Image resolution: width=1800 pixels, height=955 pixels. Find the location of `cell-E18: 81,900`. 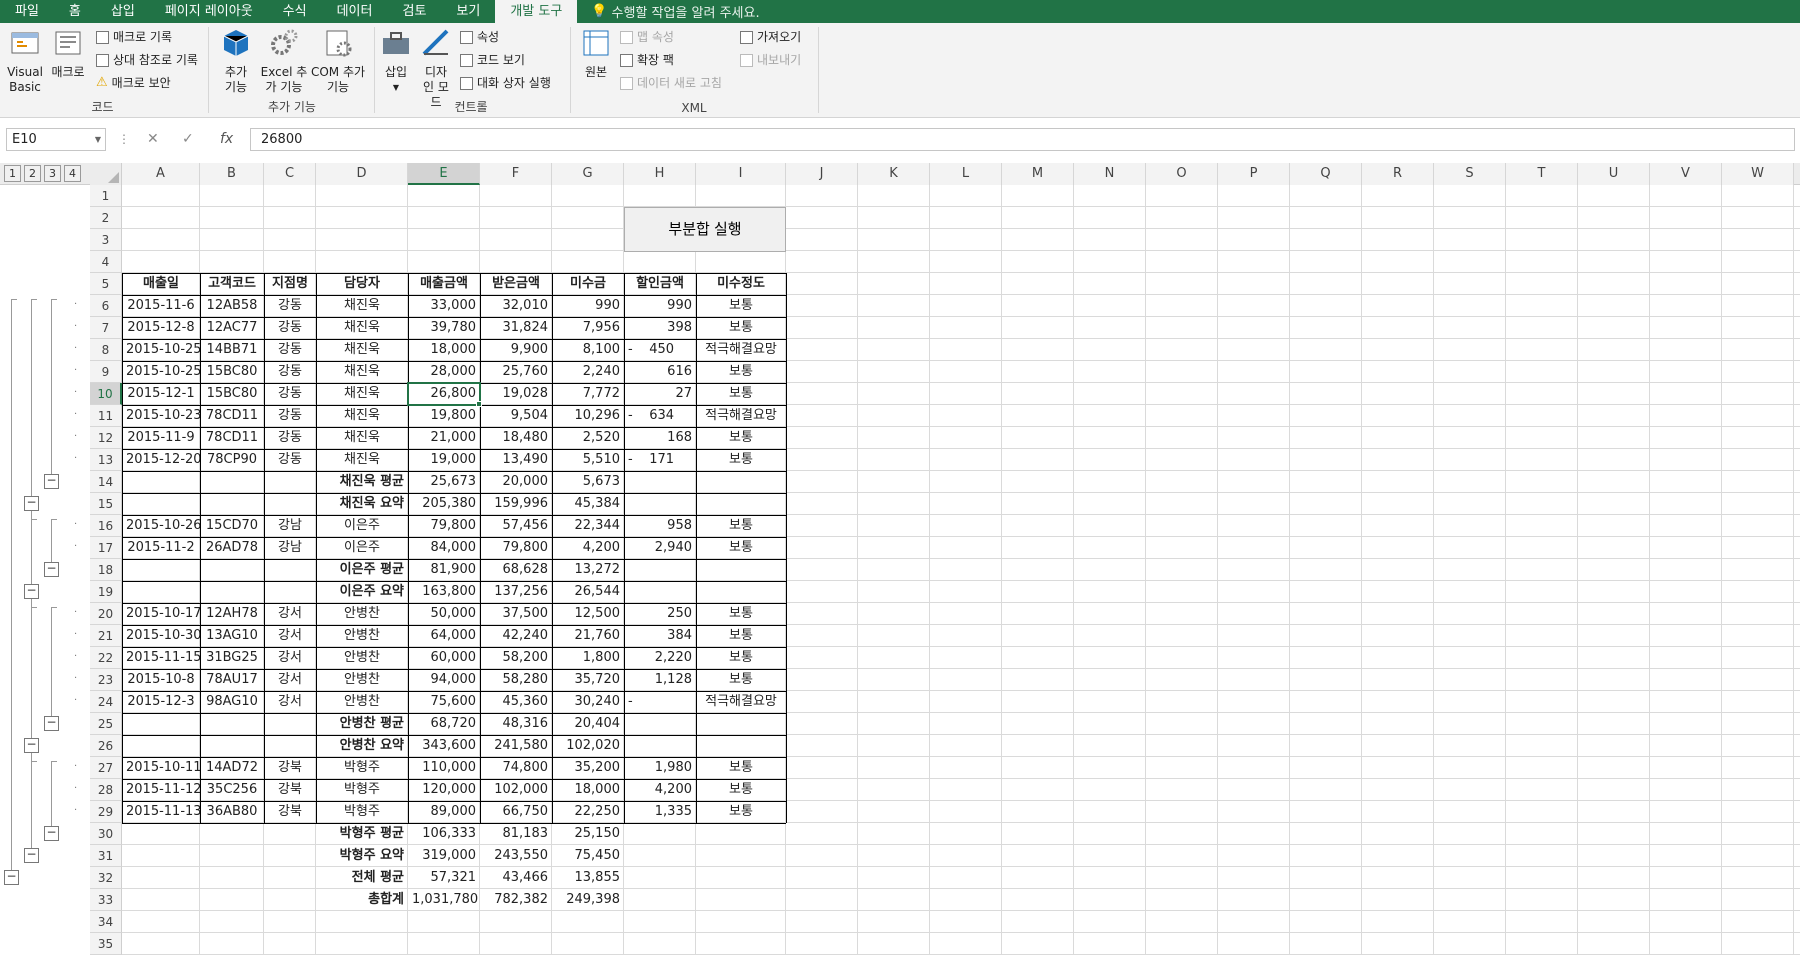

cell-E18: 81,900 is located at coordinates (444, 570).